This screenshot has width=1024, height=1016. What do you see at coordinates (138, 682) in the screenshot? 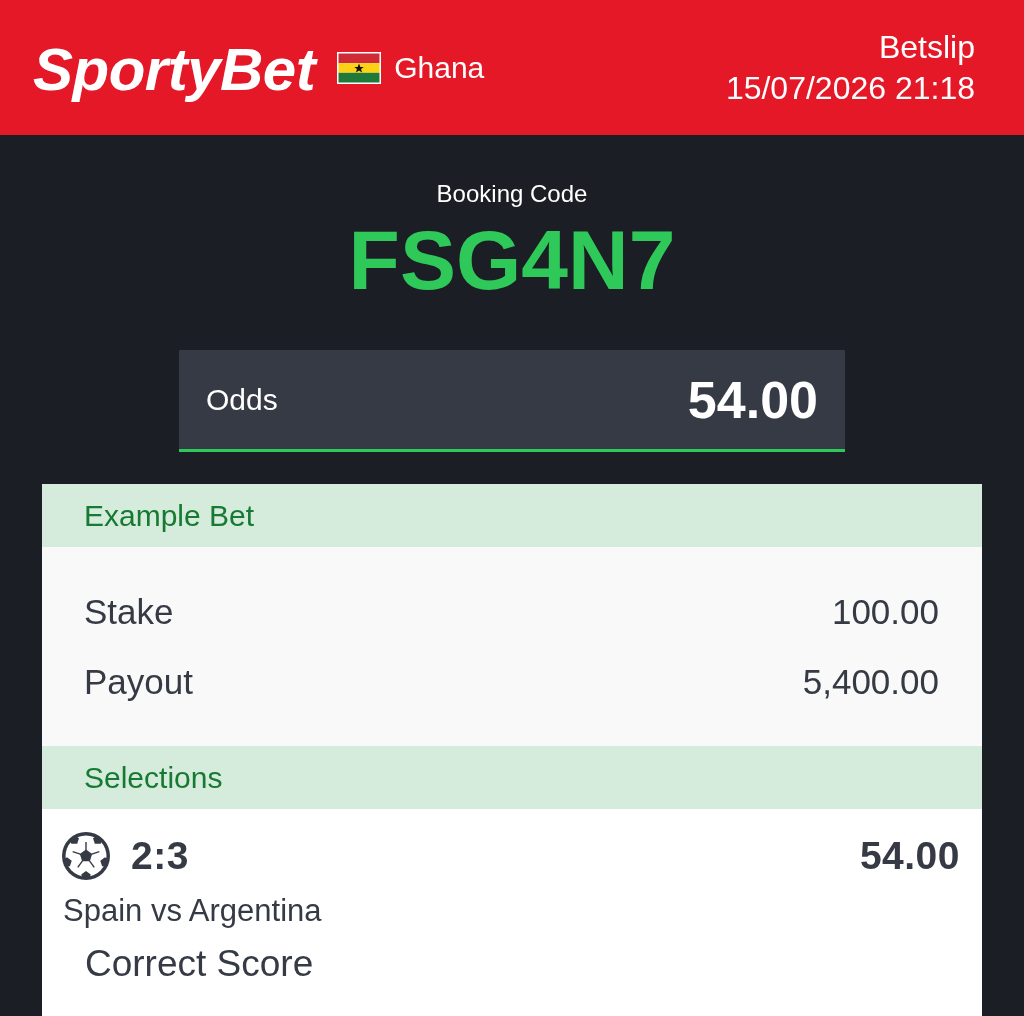
I see `summary-label: Payout` at bounding box center [138, 682].